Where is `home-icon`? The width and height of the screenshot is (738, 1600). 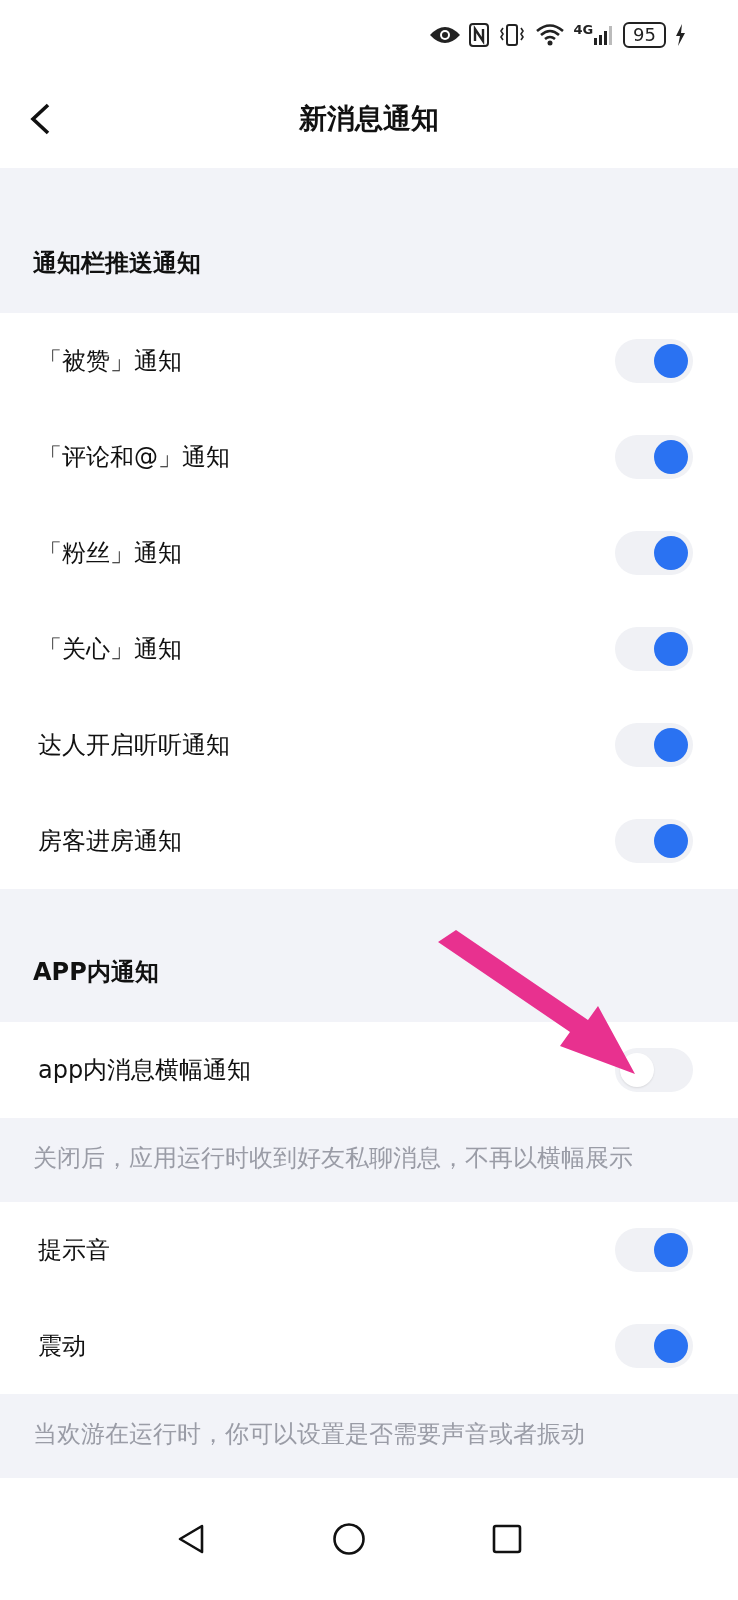 home-icon is located at coordinates (349, 1539).